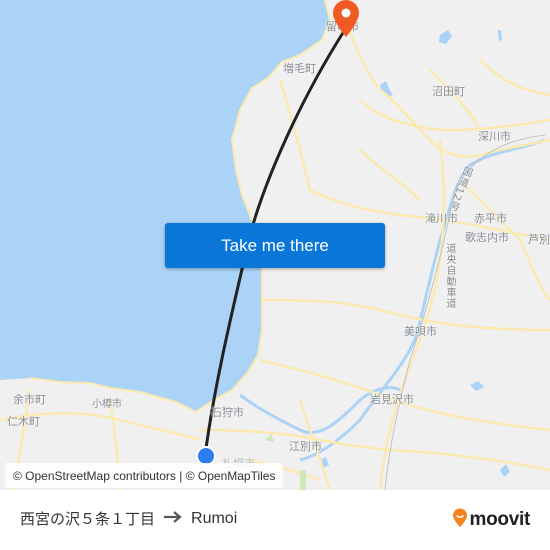 The image size is (550, 550). What do you see at coordinates (448, 91) in the screenshot?
I see `place-label-numata: 沼田町` at bounding box center [448, 91].